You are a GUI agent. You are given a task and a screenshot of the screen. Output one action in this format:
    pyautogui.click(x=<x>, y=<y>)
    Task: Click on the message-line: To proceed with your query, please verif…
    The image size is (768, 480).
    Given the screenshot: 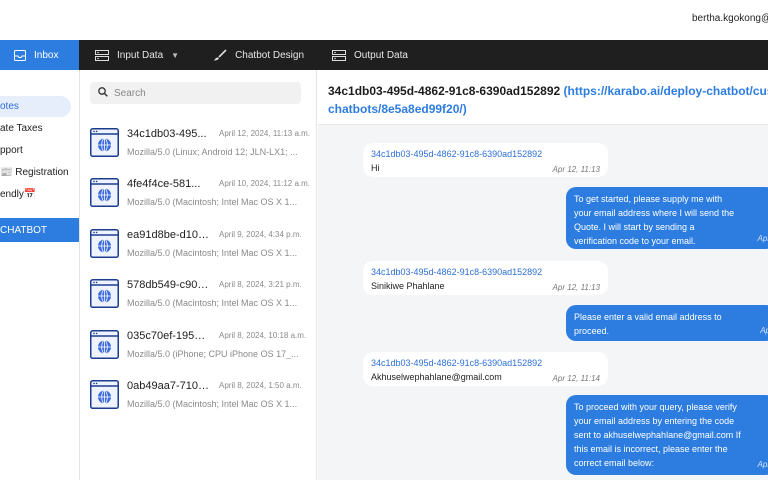 What is the action you would take?
    pyautogui.click(x=655, y=407)
    